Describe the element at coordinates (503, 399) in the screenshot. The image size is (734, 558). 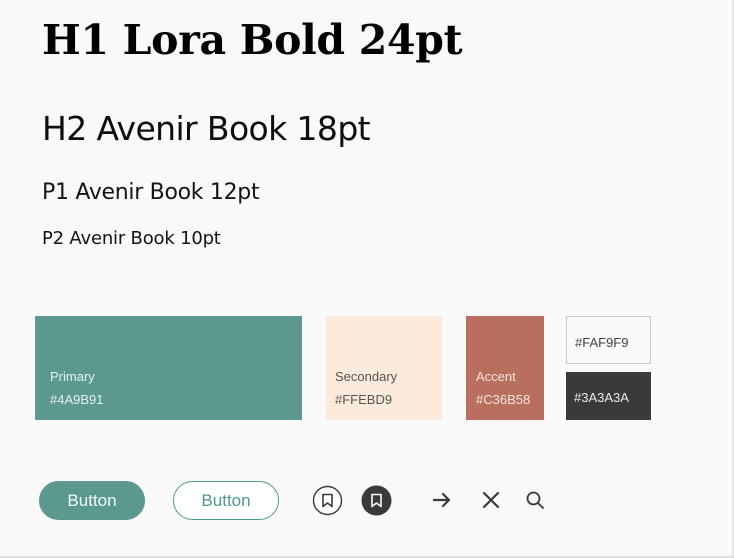
I see `accent-swatch-hex: #C36B58` at that location.